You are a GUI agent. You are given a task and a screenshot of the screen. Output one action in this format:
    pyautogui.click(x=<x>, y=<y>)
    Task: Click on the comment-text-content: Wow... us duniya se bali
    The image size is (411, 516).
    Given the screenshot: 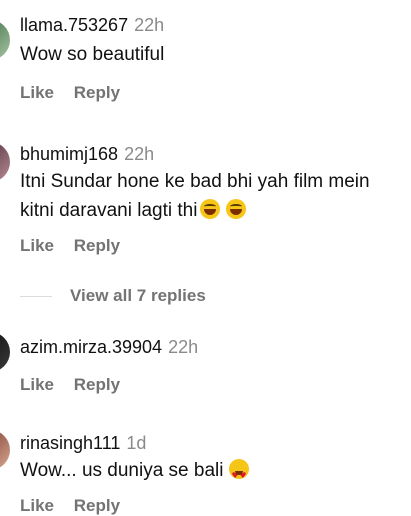 What is the action you would take?
    pyautogui.click(x=122, y=470)
    